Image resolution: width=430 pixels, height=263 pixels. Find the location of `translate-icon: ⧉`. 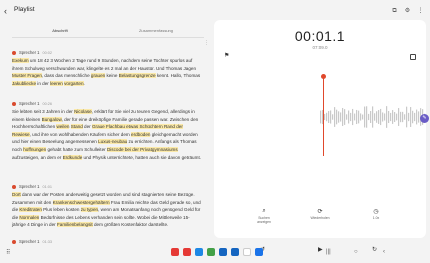

translate-icon: ⧉ is located at coordinates (394, 11).